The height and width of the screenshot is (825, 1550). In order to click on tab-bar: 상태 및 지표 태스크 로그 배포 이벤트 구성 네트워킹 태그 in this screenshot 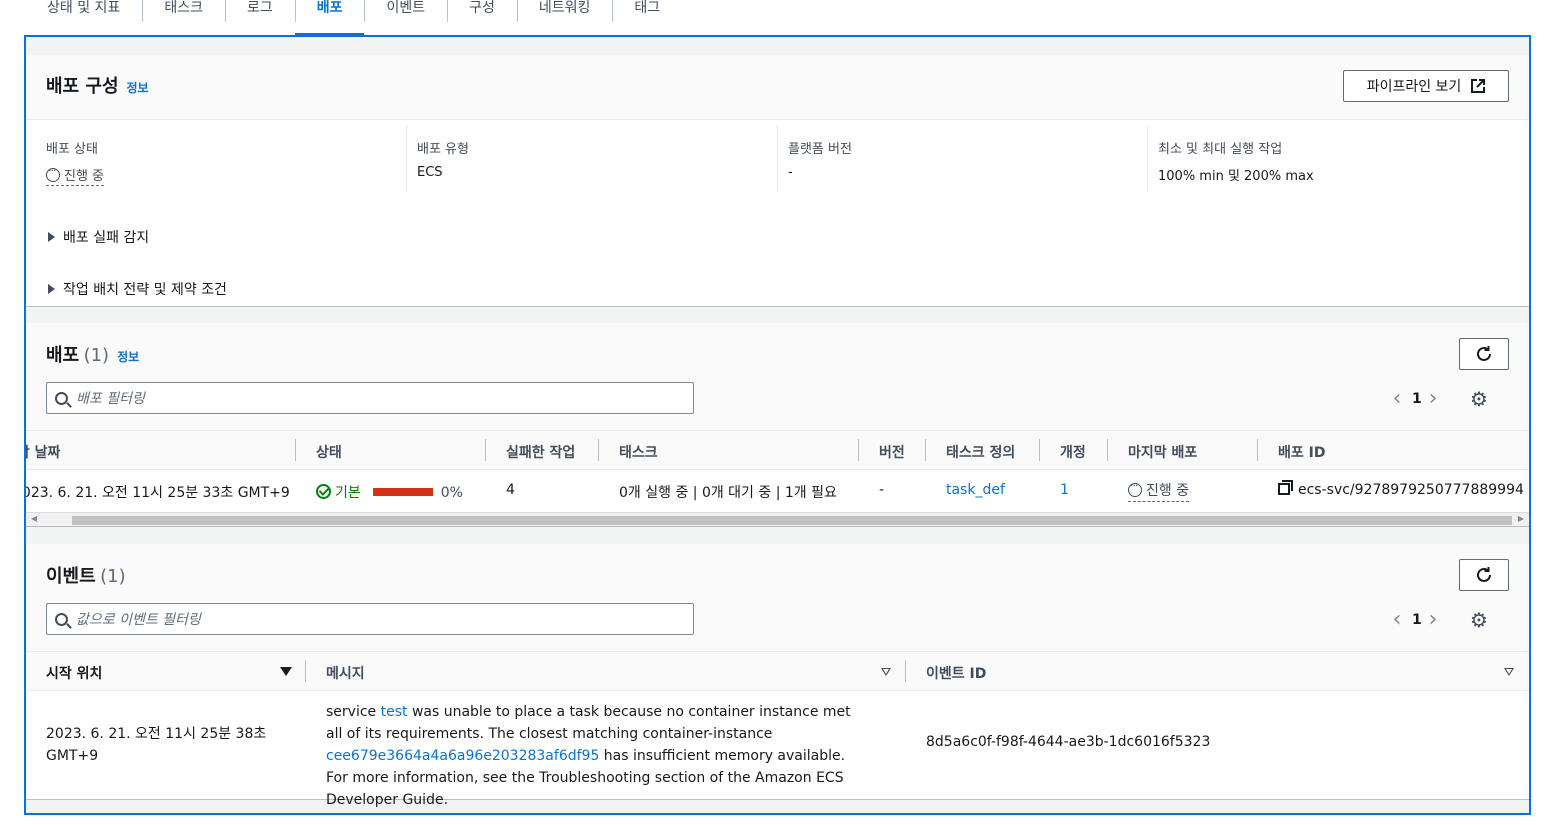, I will do `click(353, 18)`.